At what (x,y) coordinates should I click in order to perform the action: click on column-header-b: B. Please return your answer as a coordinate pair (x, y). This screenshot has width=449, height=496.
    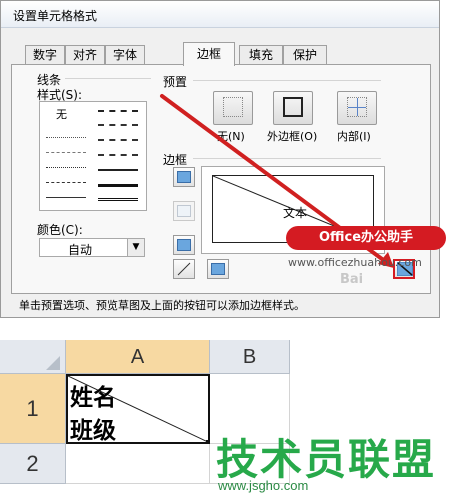
    Looking at the image, I should click on (250, 357).